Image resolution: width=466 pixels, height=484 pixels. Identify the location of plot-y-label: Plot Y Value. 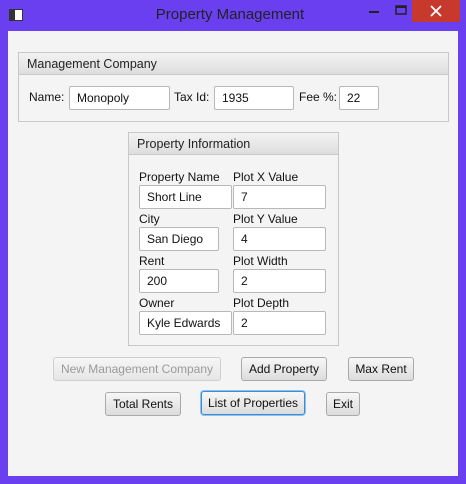
(265, 219).